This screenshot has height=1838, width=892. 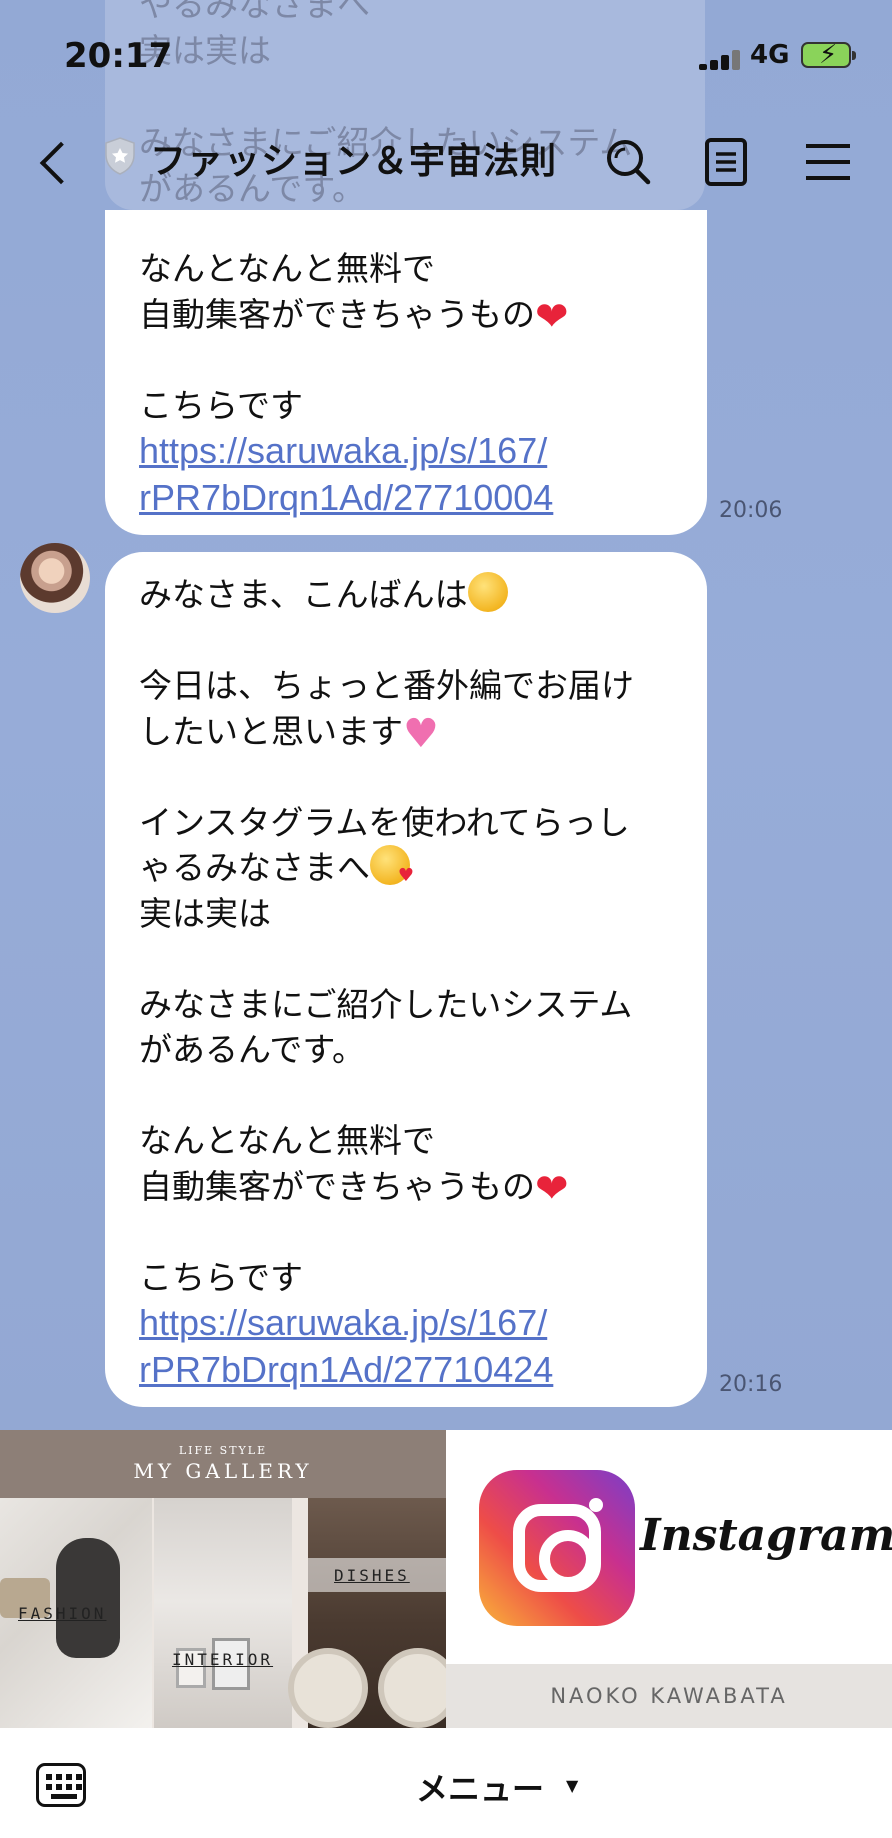 I want to click on chat-title: ファッション＆宇宙法則, so click(x=354, y=161).